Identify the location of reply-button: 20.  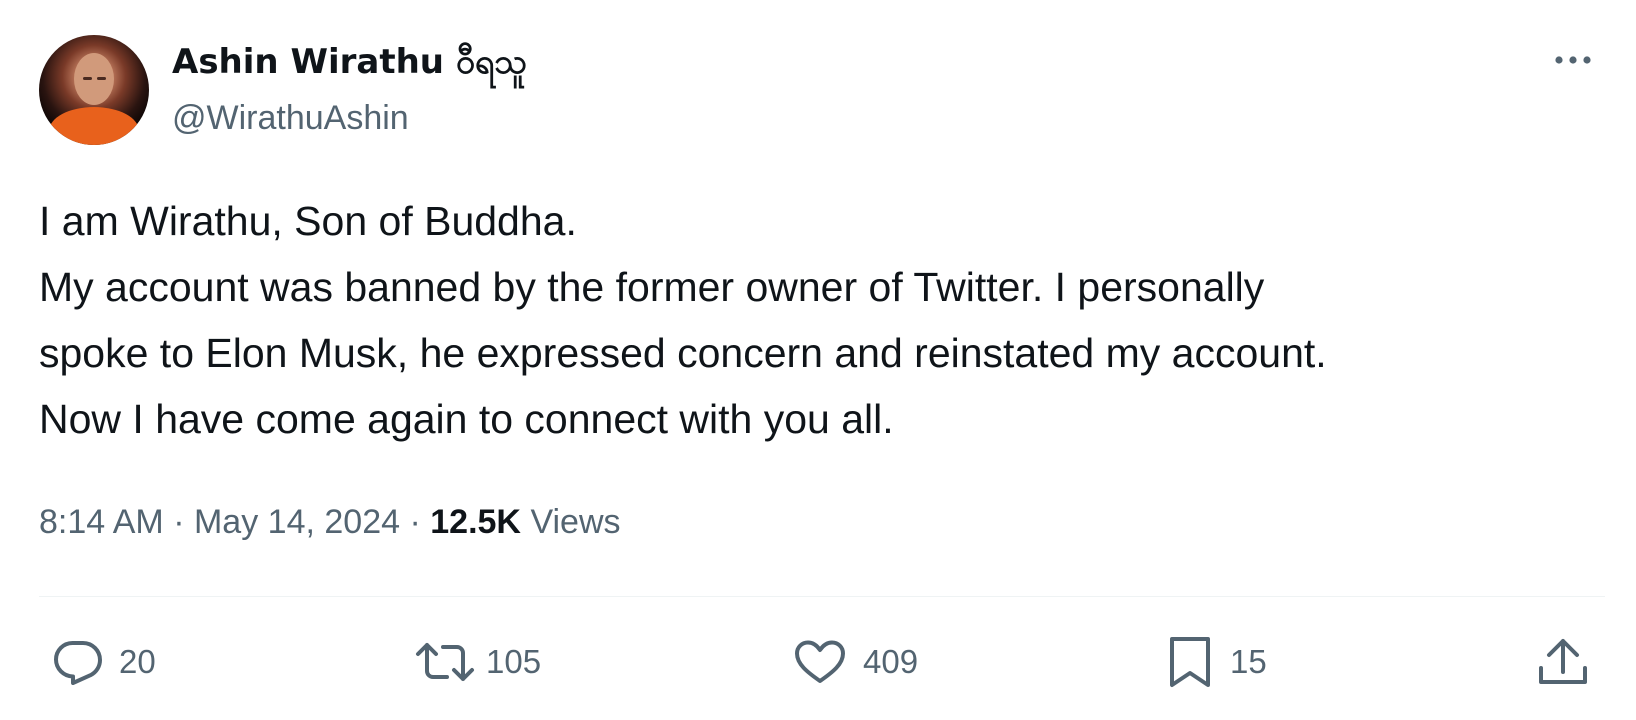
(104, 662).